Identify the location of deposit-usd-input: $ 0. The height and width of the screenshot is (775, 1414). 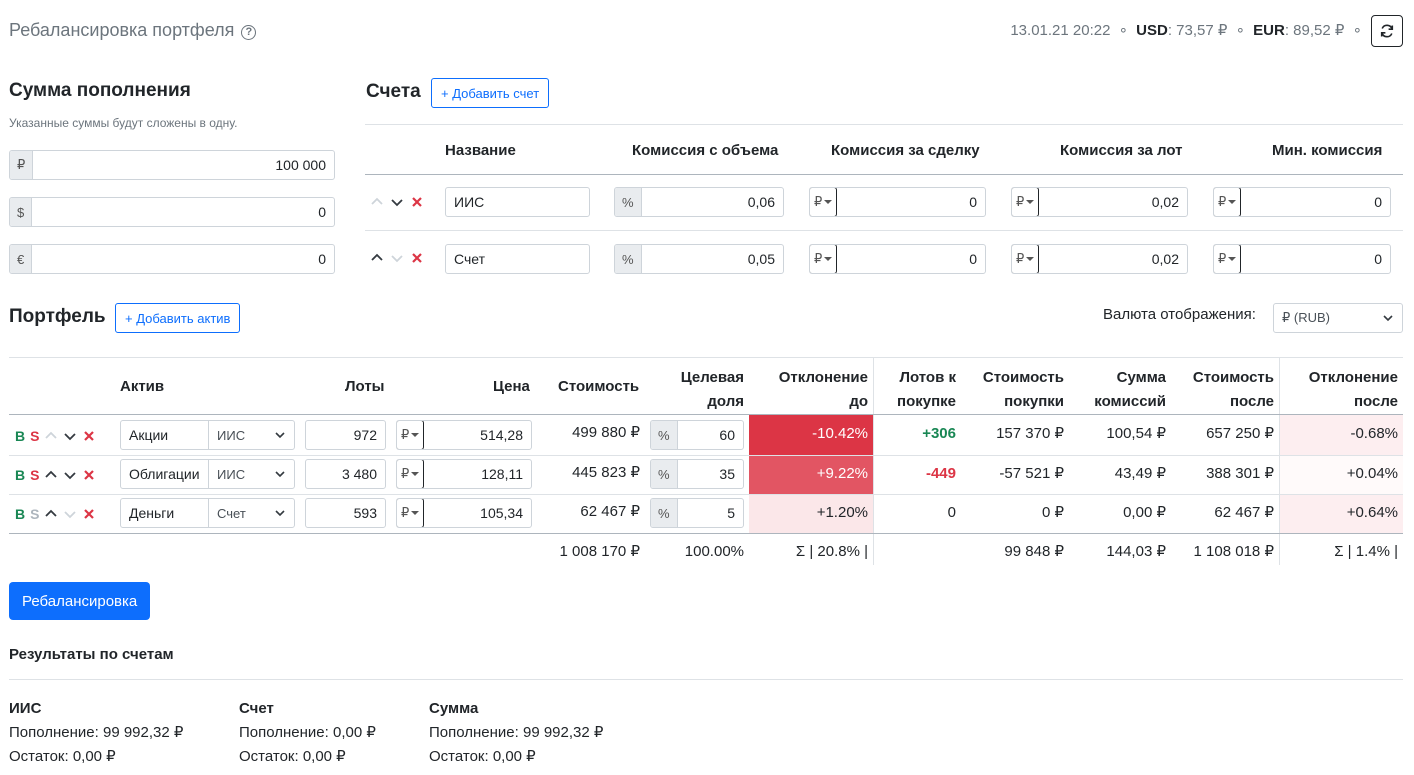
(172, 212).